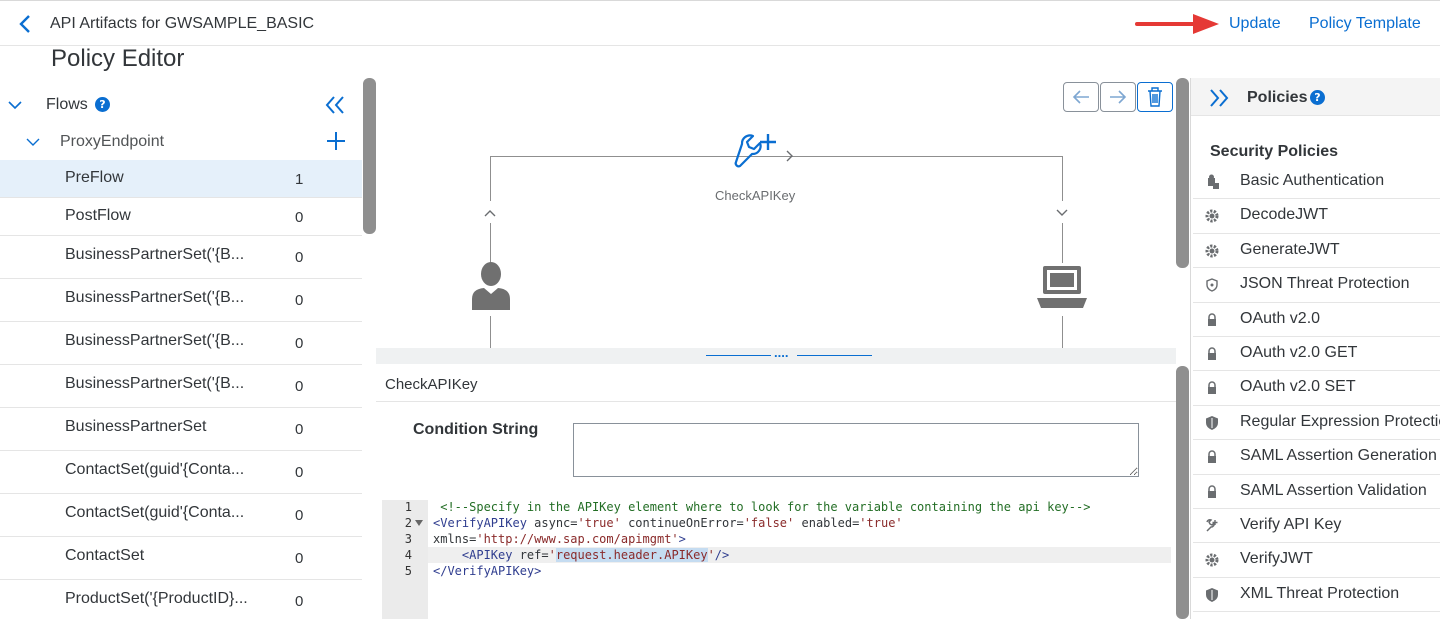  I want to click on policy-item: Basic Authentication, so click(1316, 182).